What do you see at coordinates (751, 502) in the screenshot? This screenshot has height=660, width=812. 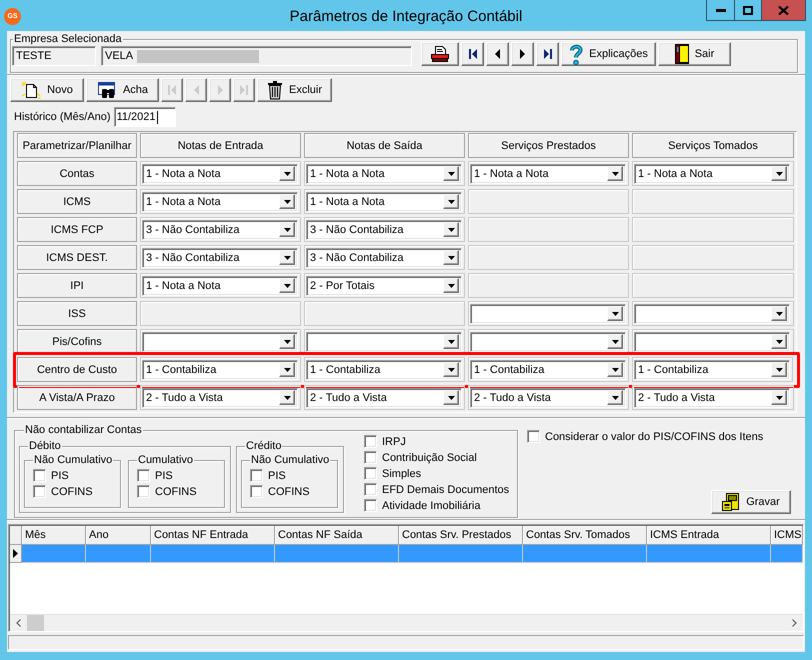 I see `save-button: Gravar` at bounding box center [751, 502].